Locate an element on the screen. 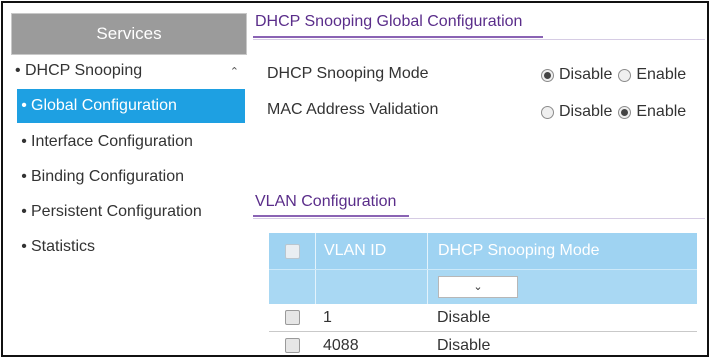  dhcp-snooping-mode-radio-group: Disable Enable is located at coordinates (616, 75).